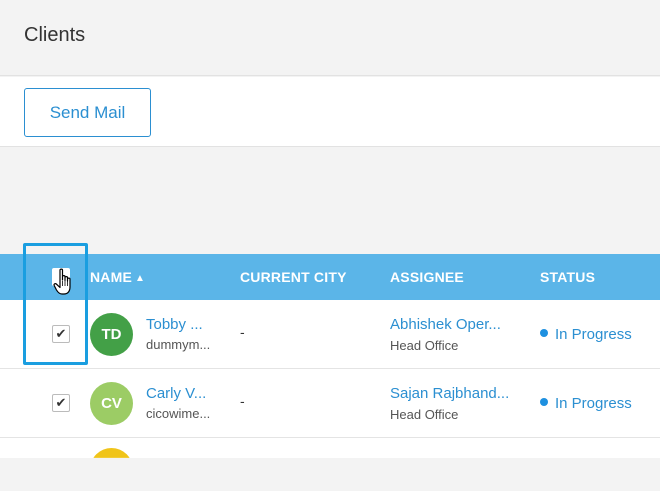  Describe the element at coordinates (111, 403) in the screenshot. I see `avatar: CV` at that location.